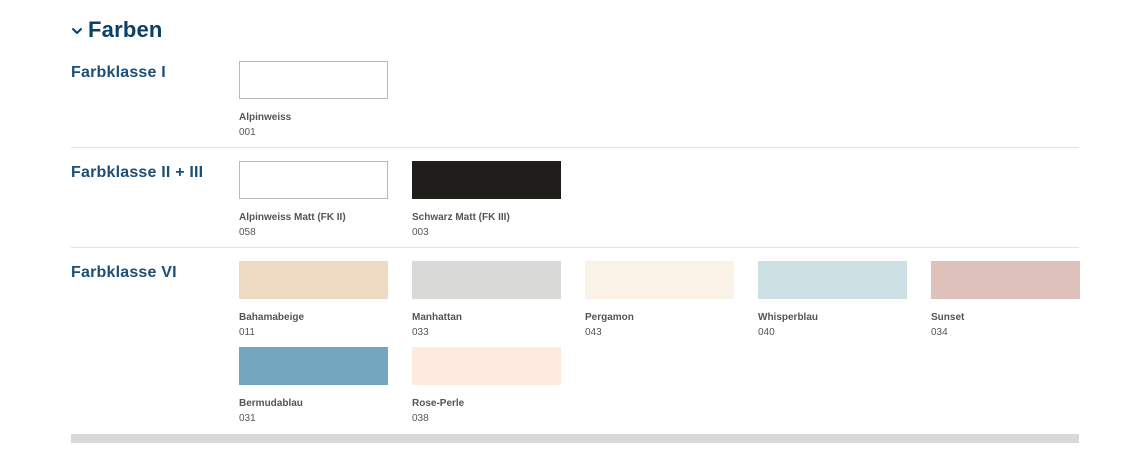 This screenshot has width=1143, height=474. Describe the element at coordinates (948, 317) in the screenshot. I see `swatch-name: Sunset` at that location.